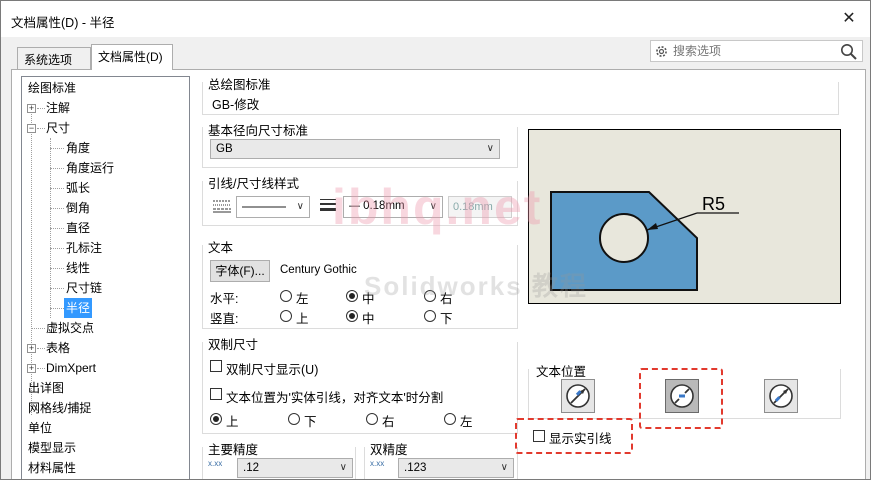 Image resolution: width=871 pixels, height=480 pixels. I want to click on dual-bottom-label: 下, so click(310, 422).